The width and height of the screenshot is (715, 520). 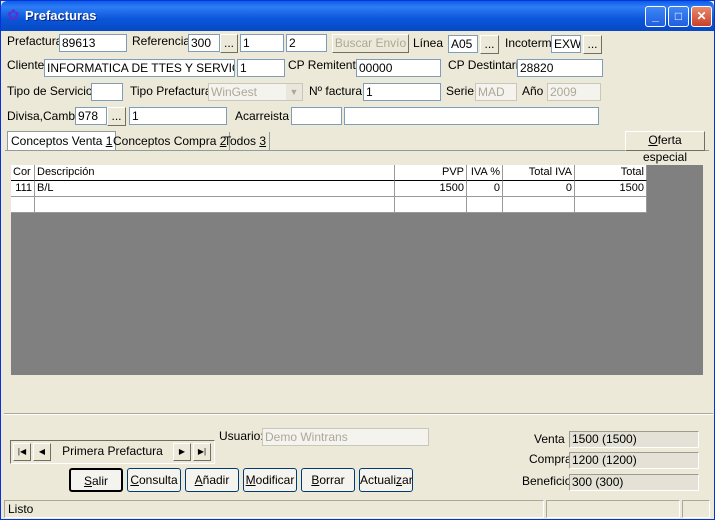 I want to click on salir-button: Salir, so click(x=96, y=480).